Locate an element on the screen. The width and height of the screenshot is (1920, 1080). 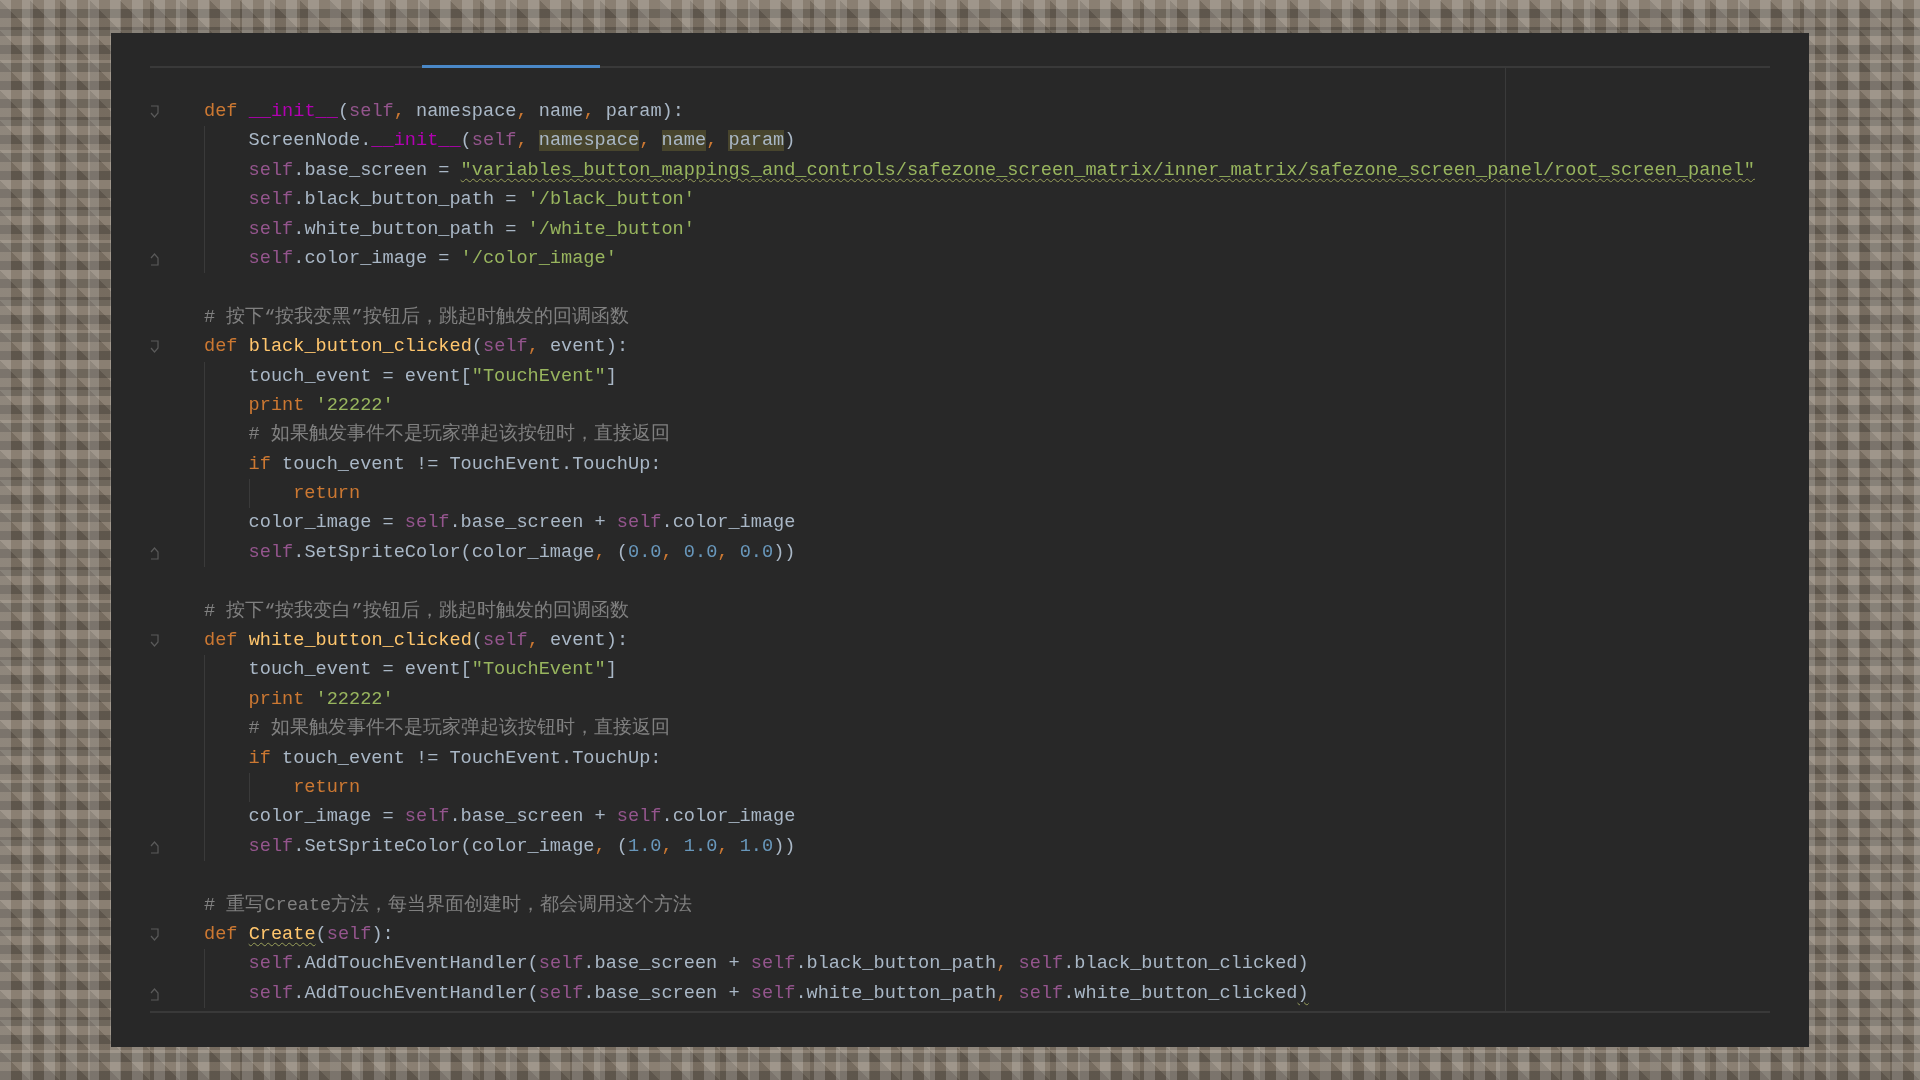
code-line: self.AddTouchEventHandler(self.base_screen + self.black_button_path, self.black_button_clicked) is located at coordinates (778, 964).